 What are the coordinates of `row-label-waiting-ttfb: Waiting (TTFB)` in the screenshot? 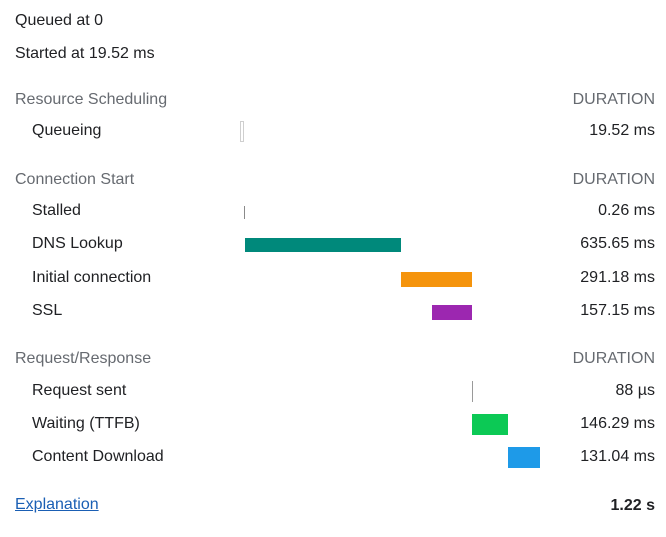 It's located at (86, 423).